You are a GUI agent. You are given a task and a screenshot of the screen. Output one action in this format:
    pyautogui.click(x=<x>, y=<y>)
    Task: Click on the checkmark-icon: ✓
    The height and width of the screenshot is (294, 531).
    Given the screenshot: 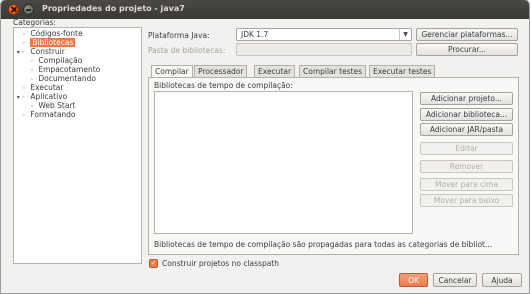 What is the action you would take?
    pyautogui.click(x=153, y=263)
    